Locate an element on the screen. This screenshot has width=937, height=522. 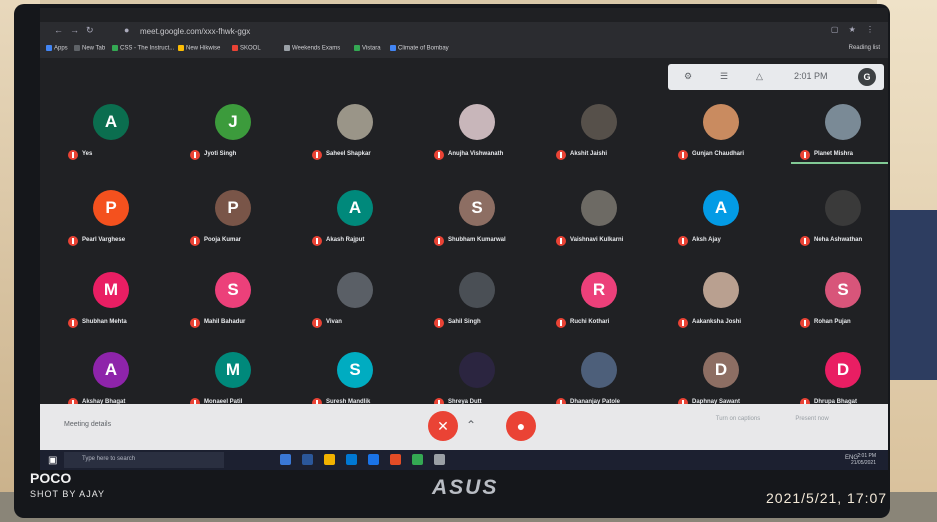
participant-name: Vaishnavi Kulkarni is located at coordinates (597, 240).